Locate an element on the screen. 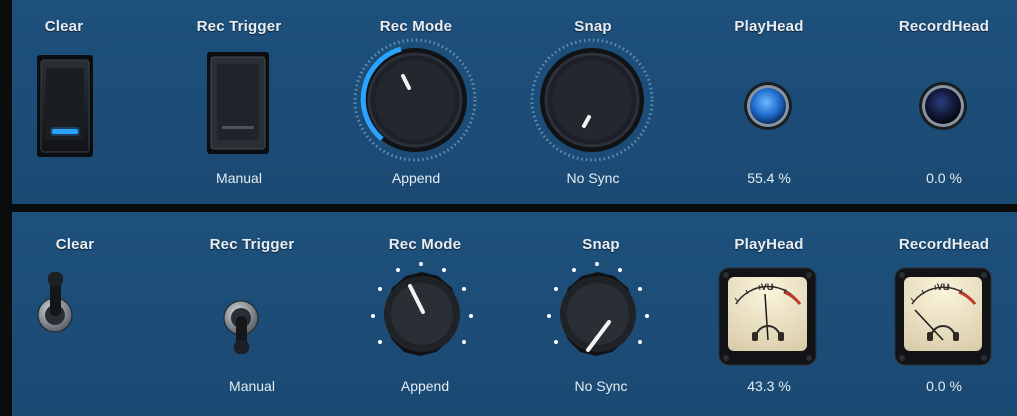  bottom-playhead-value: 43.3 % is located at coordinates (769, 386).